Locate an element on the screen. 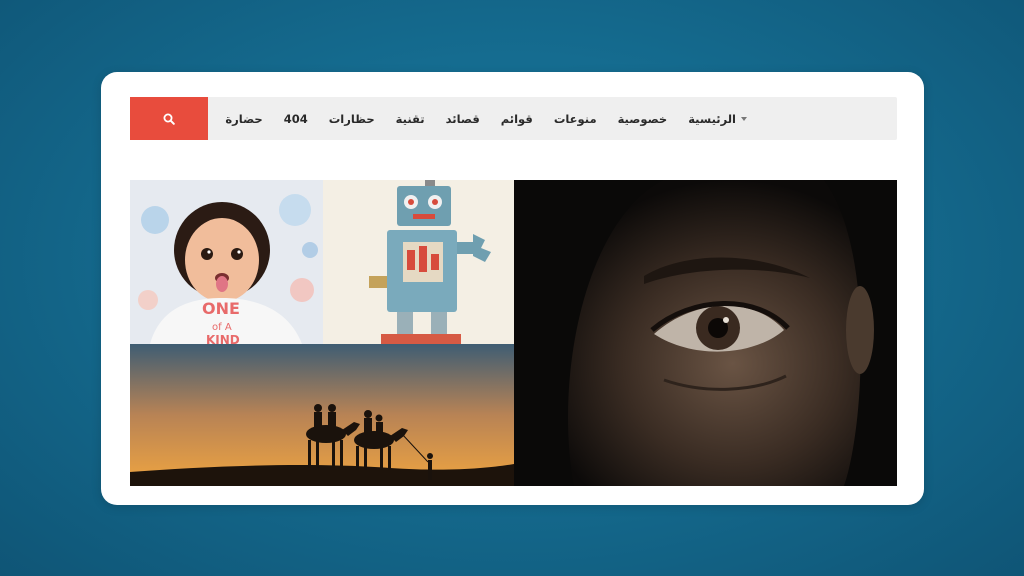 This screenshot has height=576, width=1024. menu-item-label: 404 is located at coordinates (295, 118).